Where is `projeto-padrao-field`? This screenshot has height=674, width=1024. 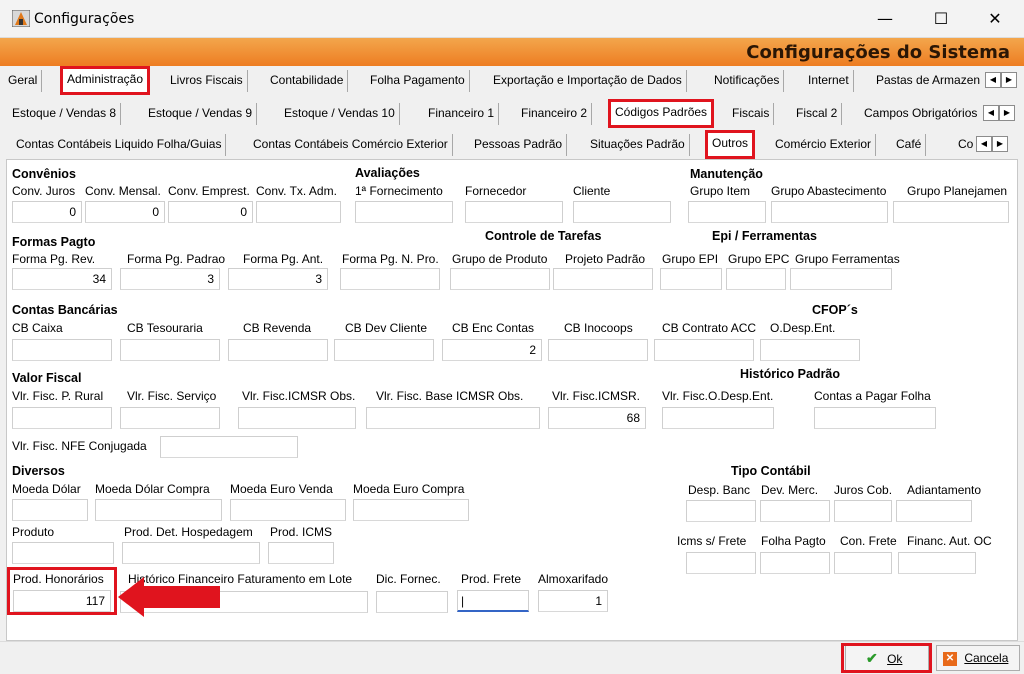 projeto-padrao-field is located at coordinates (603, 279).